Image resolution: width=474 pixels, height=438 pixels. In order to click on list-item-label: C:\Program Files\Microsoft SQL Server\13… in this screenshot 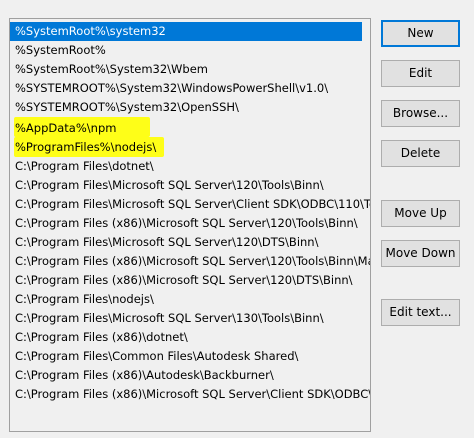, I will do `click(169, 318)`.